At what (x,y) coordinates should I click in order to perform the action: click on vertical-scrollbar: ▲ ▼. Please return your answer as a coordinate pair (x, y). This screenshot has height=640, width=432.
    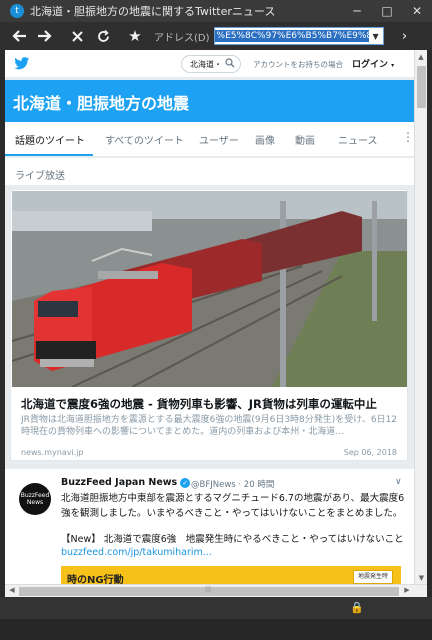
    Looking at the image, I should click on (420, 317).